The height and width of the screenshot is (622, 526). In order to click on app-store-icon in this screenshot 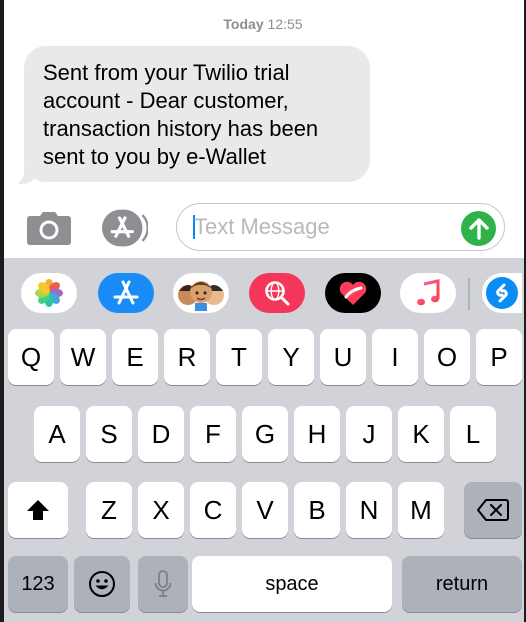, I will do `click(126, 292)`.